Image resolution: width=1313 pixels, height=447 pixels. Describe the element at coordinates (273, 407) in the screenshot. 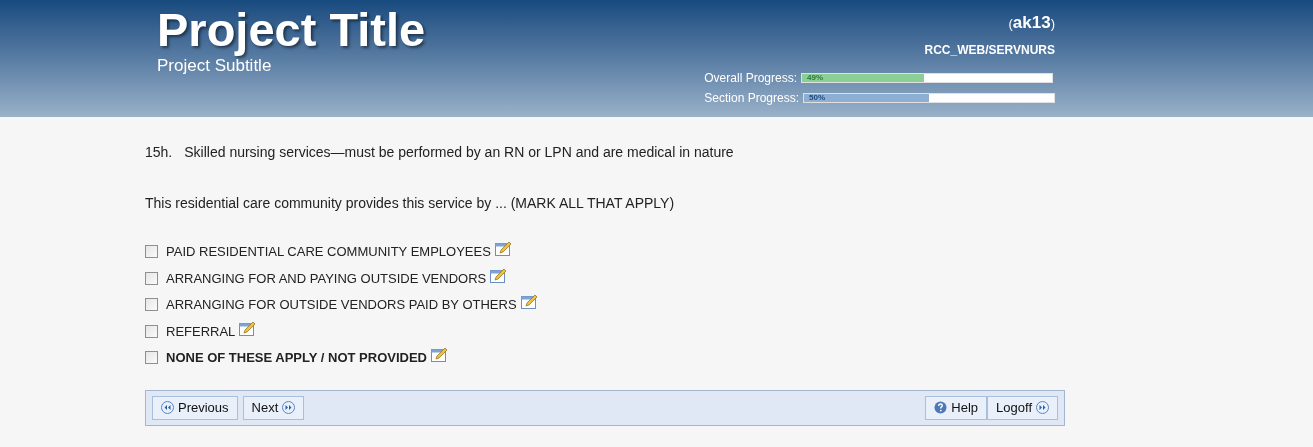

I see `nav-button: Next` at that location.